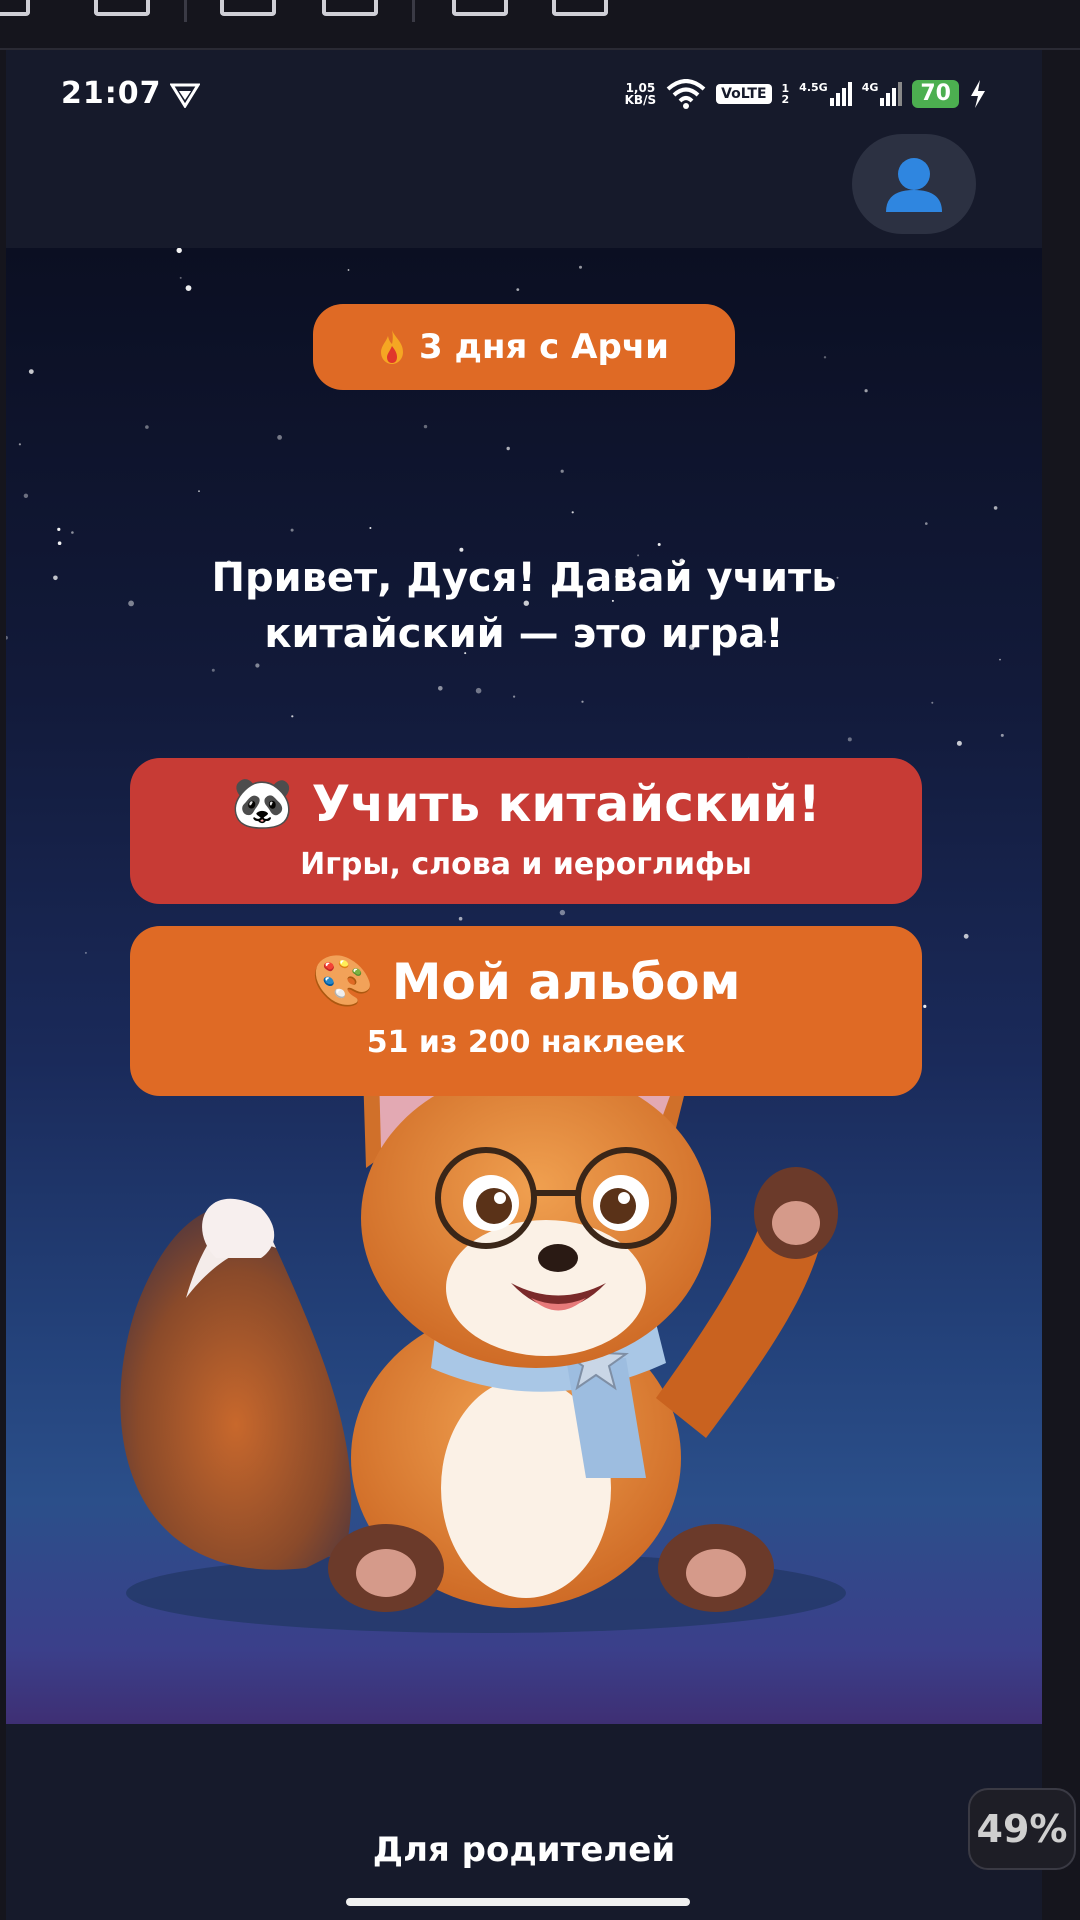 This screenshot has height=1920, width=1080. Describe the element at coordinates (1022, 1829) in the screenshot. I see `zoom-level-badge: 49%` at that location.